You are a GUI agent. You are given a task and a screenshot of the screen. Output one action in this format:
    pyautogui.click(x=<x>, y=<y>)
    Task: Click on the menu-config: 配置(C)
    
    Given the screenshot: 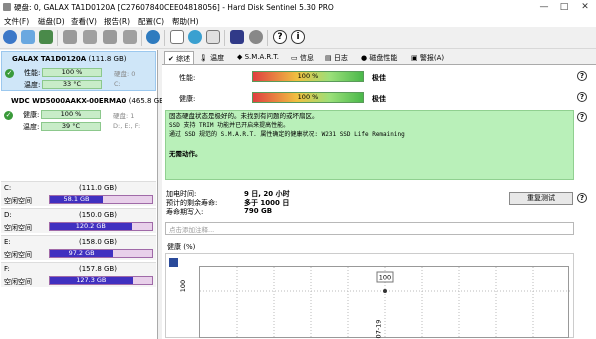 What is the action you would take?
    pyautogui.click(x=151, y=21)
    